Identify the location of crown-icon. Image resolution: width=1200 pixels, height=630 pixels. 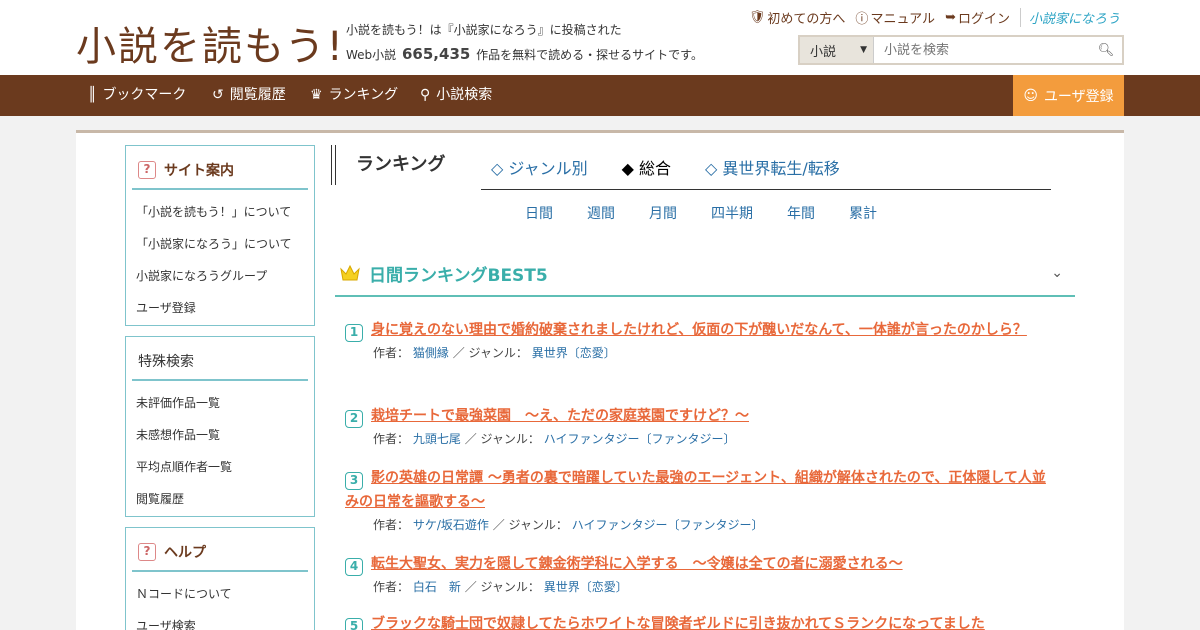
(350, 272).